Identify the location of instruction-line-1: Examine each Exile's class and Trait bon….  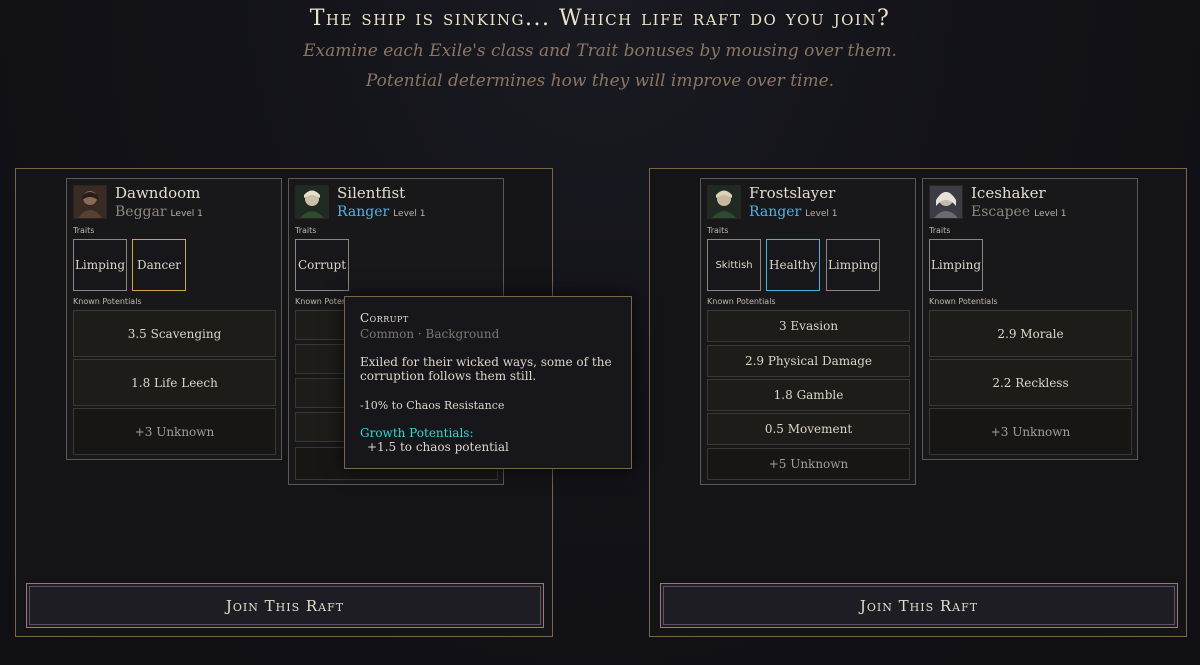
(600, 51).